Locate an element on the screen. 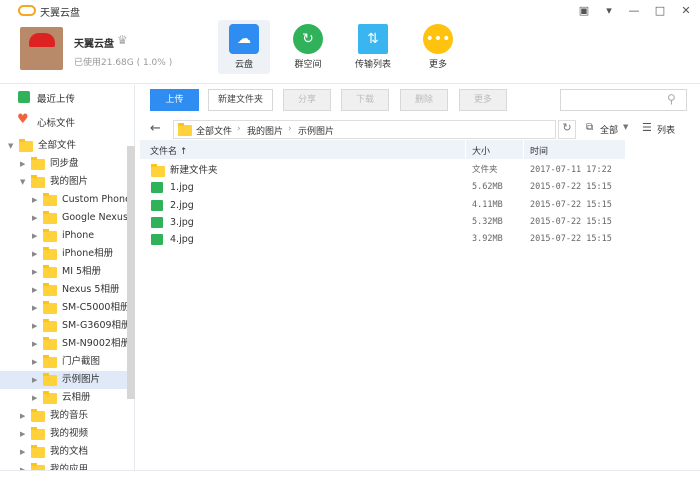 This screenshot has height=488, width=700. delete-button: 删除 is located at coordinates (424, 100).